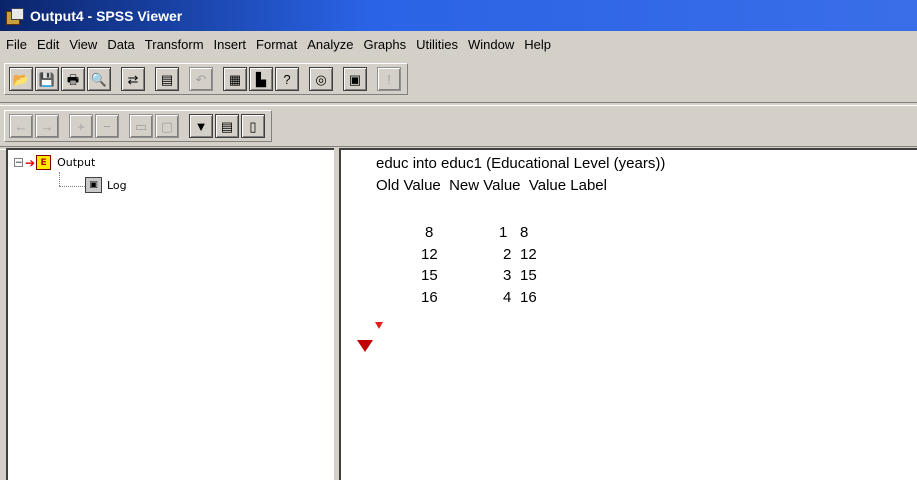  Describe the element at coordinates (120, 44) in the screenshot. I see `menu-data: Data` at that location.